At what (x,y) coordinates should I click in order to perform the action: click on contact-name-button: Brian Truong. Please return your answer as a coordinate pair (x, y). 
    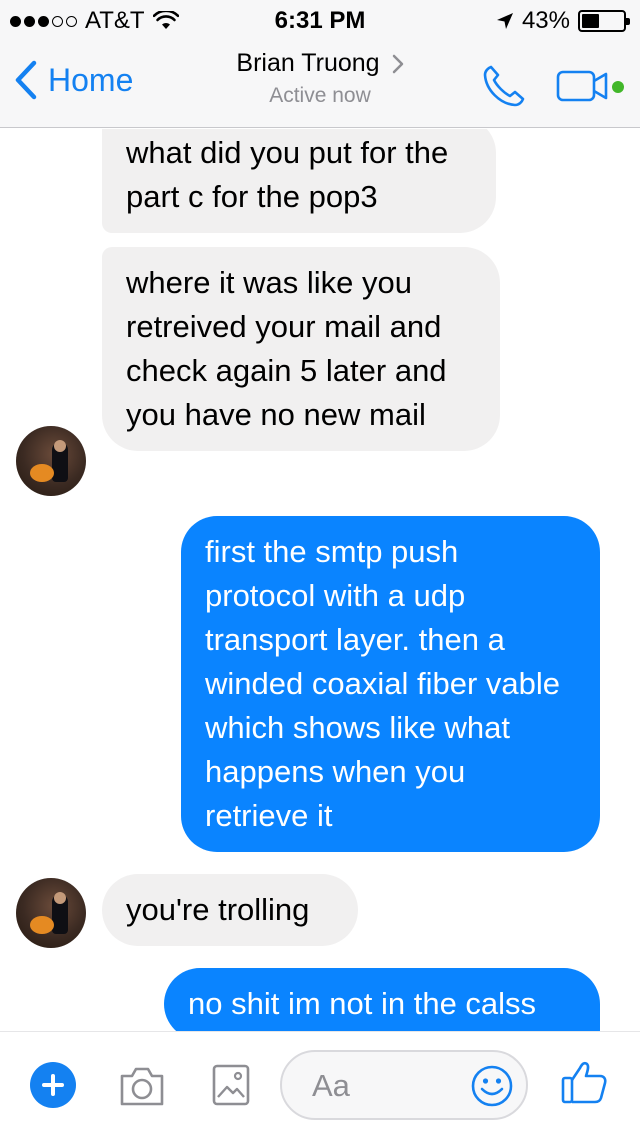
    Looking at the image, I should click on (319, 63).